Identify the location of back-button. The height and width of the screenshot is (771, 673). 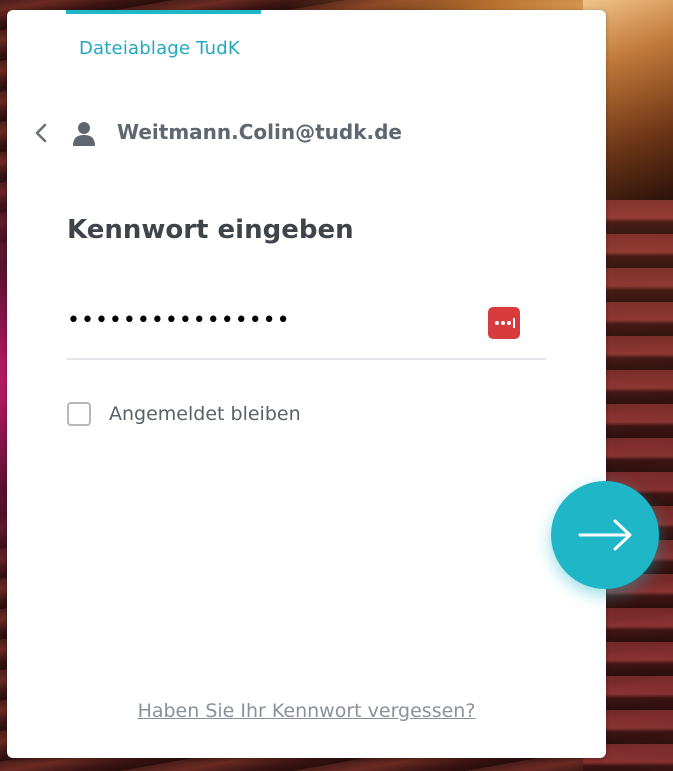
(42, 133).